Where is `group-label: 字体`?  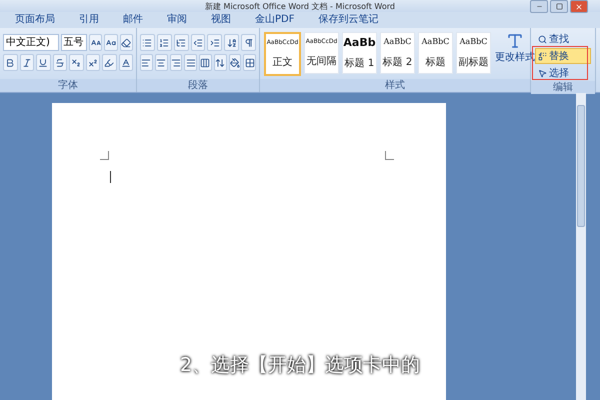
group-label: 字体 is located at coordinates (68, 85).